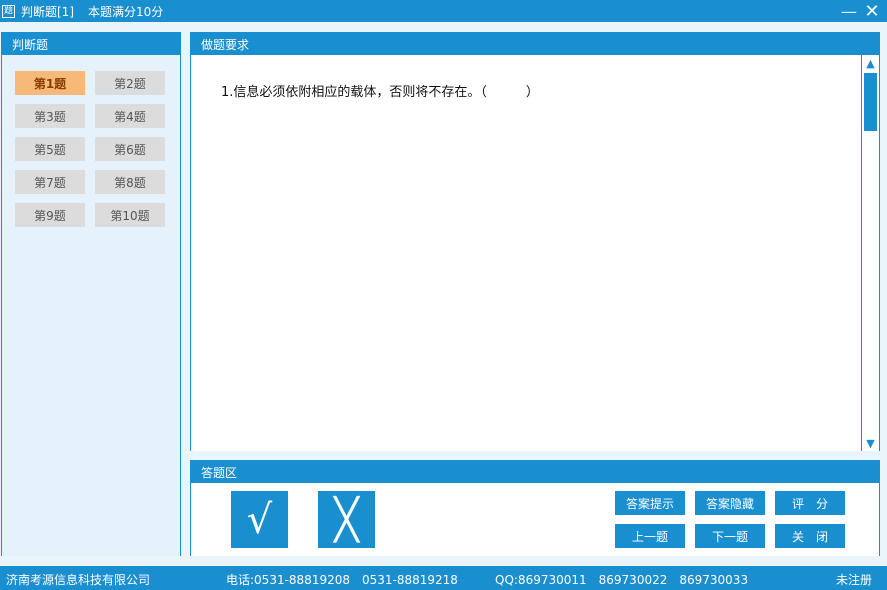 The height and width of the screenshot is (590, 887). I want to click on answer-hide-button: 答案隐藏, so click(730, 503).